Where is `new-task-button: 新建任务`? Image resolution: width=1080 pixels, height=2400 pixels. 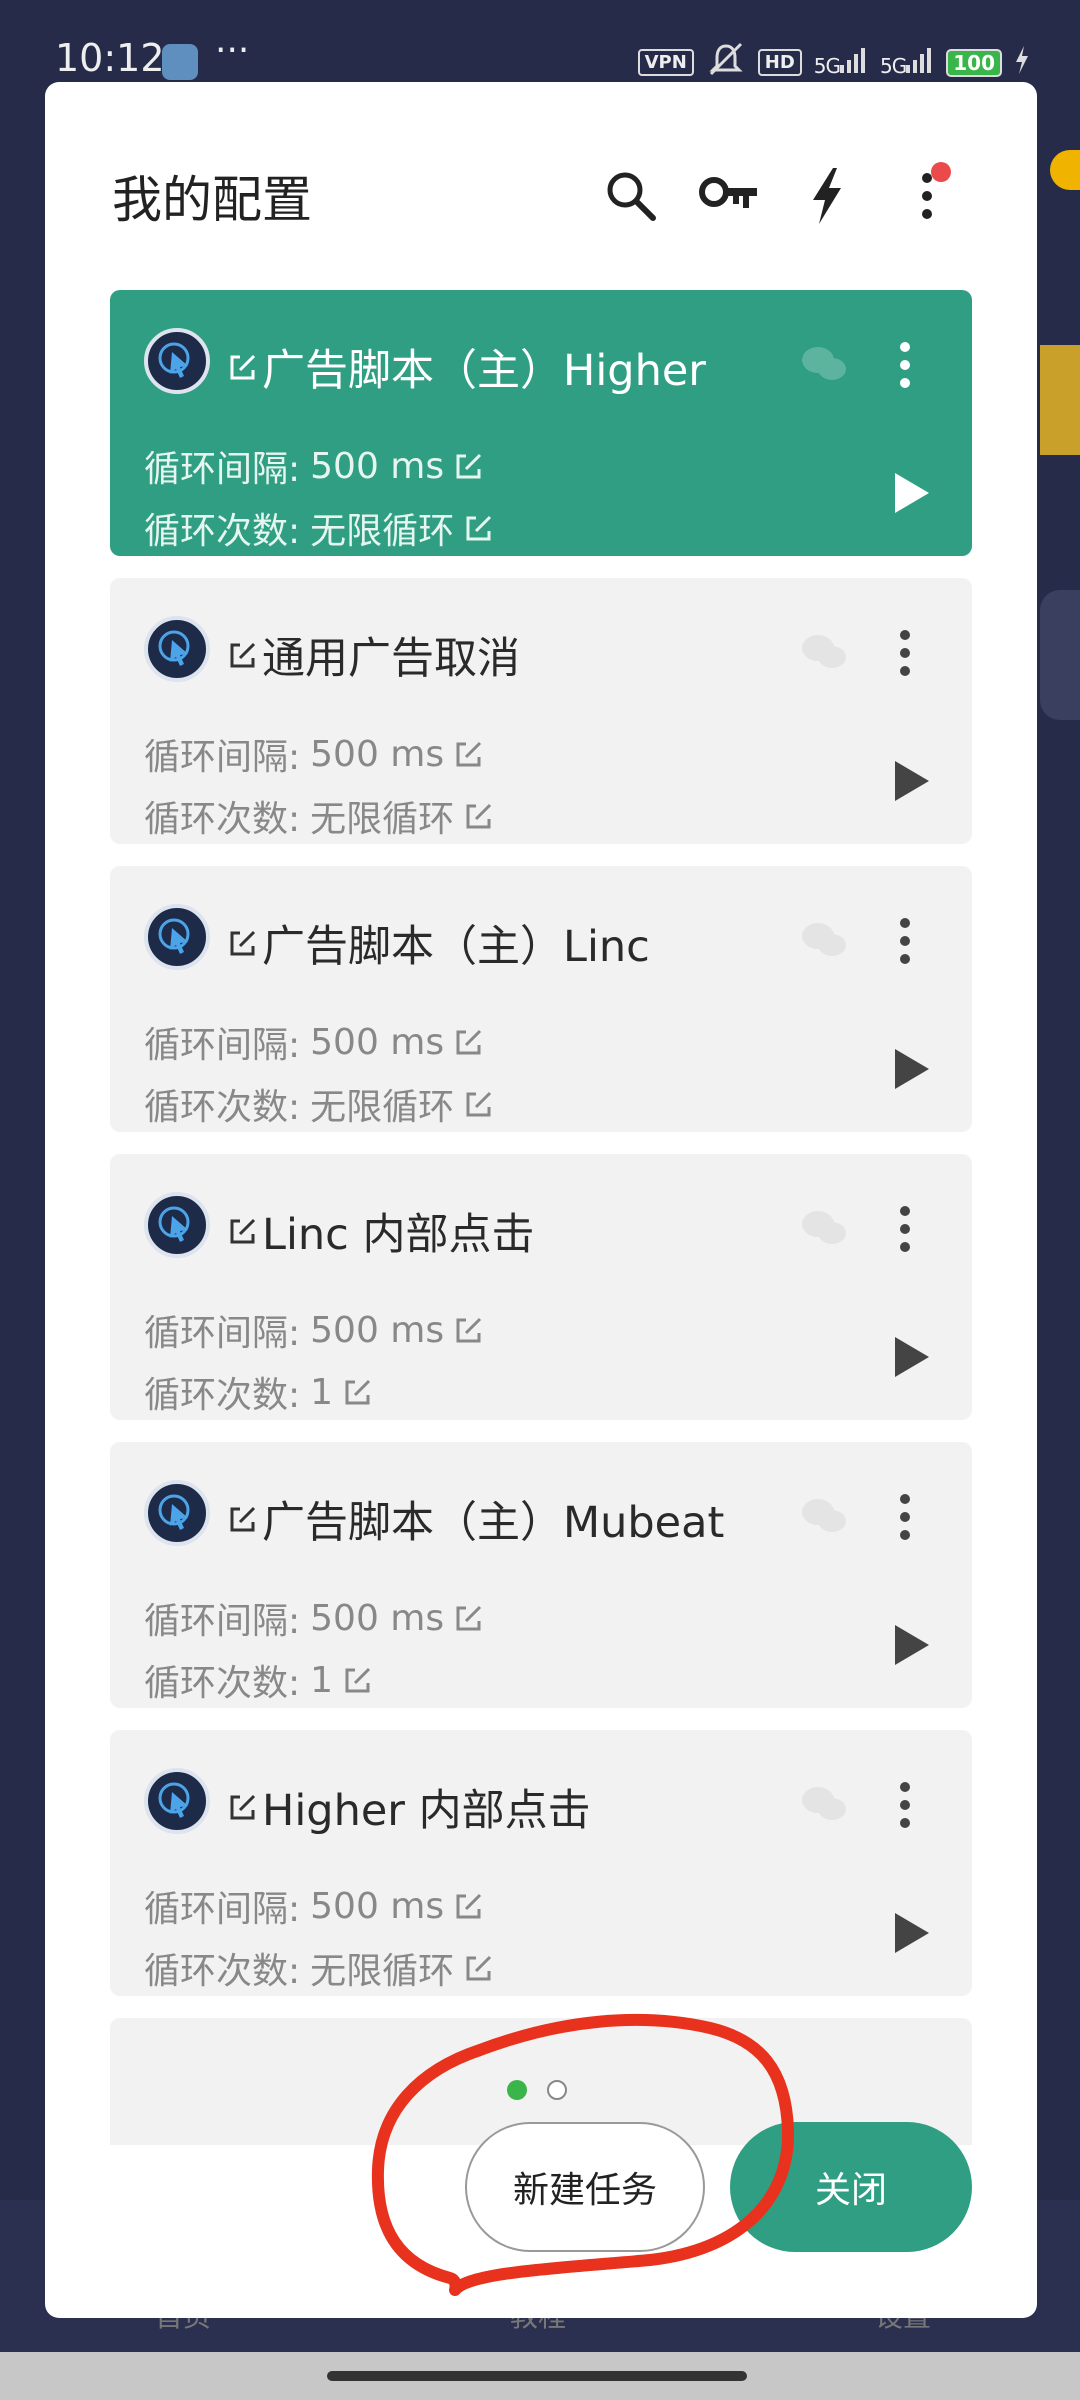
new-task-button: 新建任务 is located at coordinates (585, 2187).